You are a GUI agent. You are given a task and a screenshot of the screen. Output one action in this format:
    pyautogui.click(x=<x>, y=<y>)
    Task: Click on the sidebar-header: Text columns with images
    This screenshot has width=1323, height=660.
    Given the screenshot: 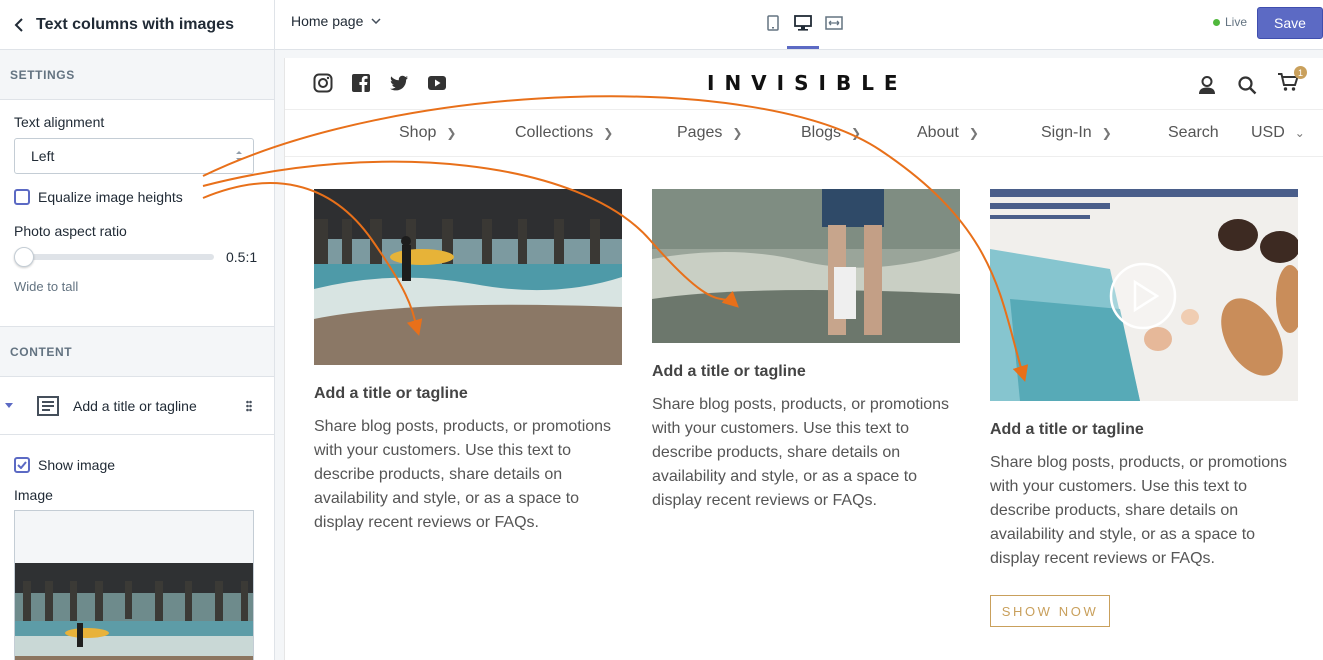 What is the action you would take?
    pyautogui.click(x=137, y=25)
    